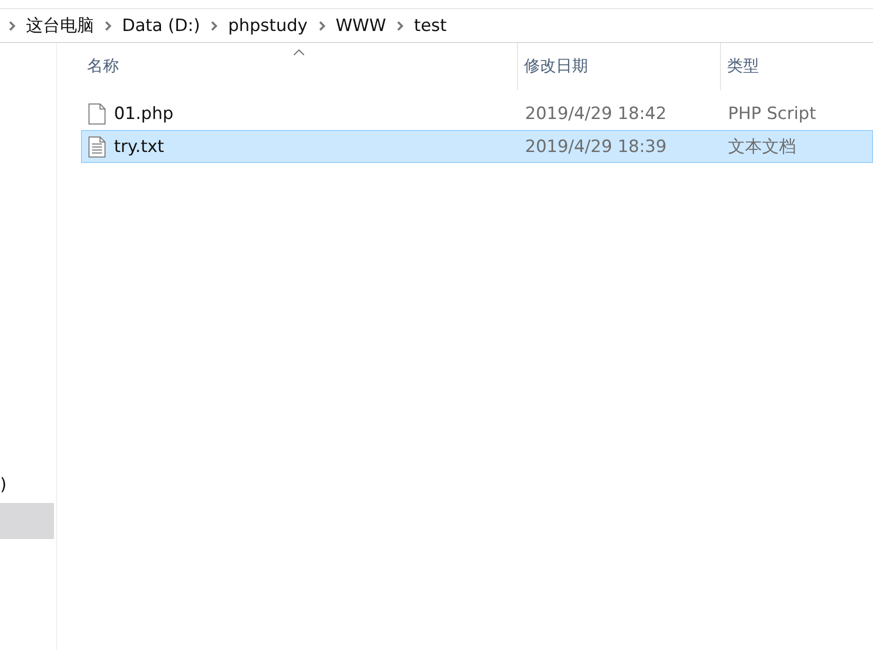 The image size is (873, 650). I want to click on file-type: 文本文档, so click(762, 147).